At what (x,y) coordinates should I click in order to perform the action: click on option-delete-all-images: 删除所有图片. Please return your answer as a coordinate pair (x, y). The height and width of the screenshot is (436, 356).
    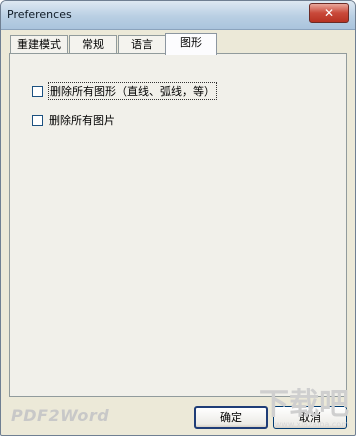
    Looking at the image, I should click on (73, 120).